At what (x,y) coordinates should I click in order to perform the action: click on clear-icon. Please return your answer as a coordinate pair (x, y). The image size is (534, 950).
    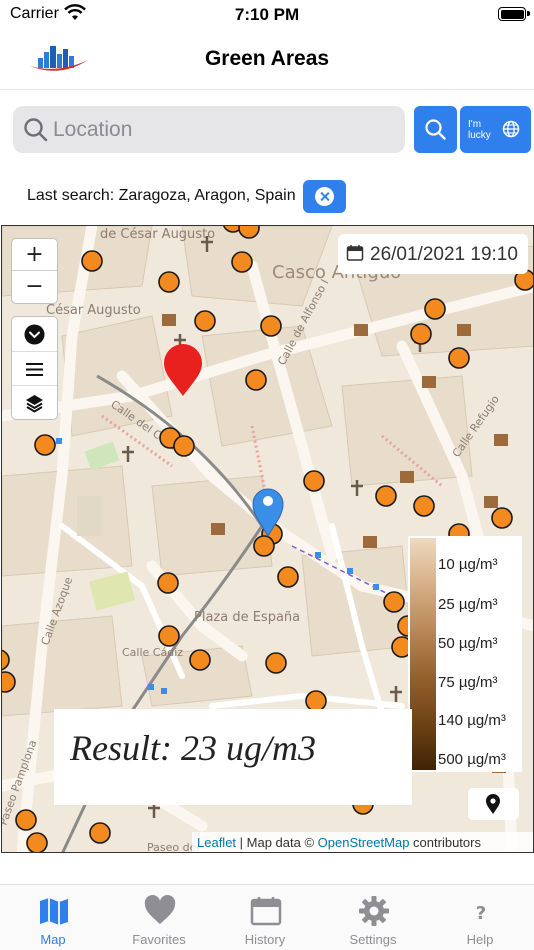
    Looking at the image, I should click on (324, 196).